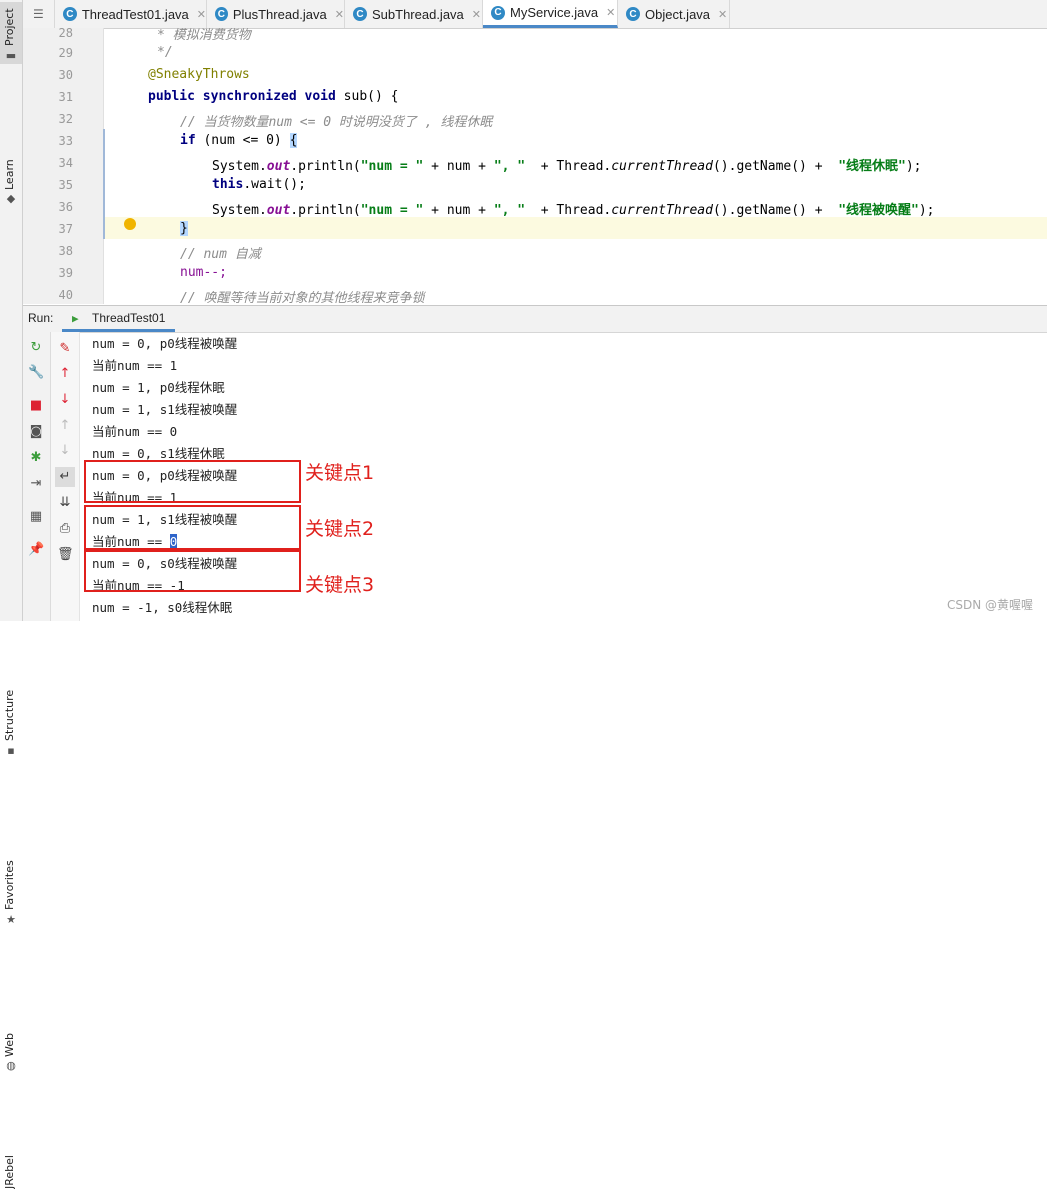 The image size is (1047, 1189). Describe the element at coordinates (575, 228) in the screenshot. I see `current-line-highlight` at that location.